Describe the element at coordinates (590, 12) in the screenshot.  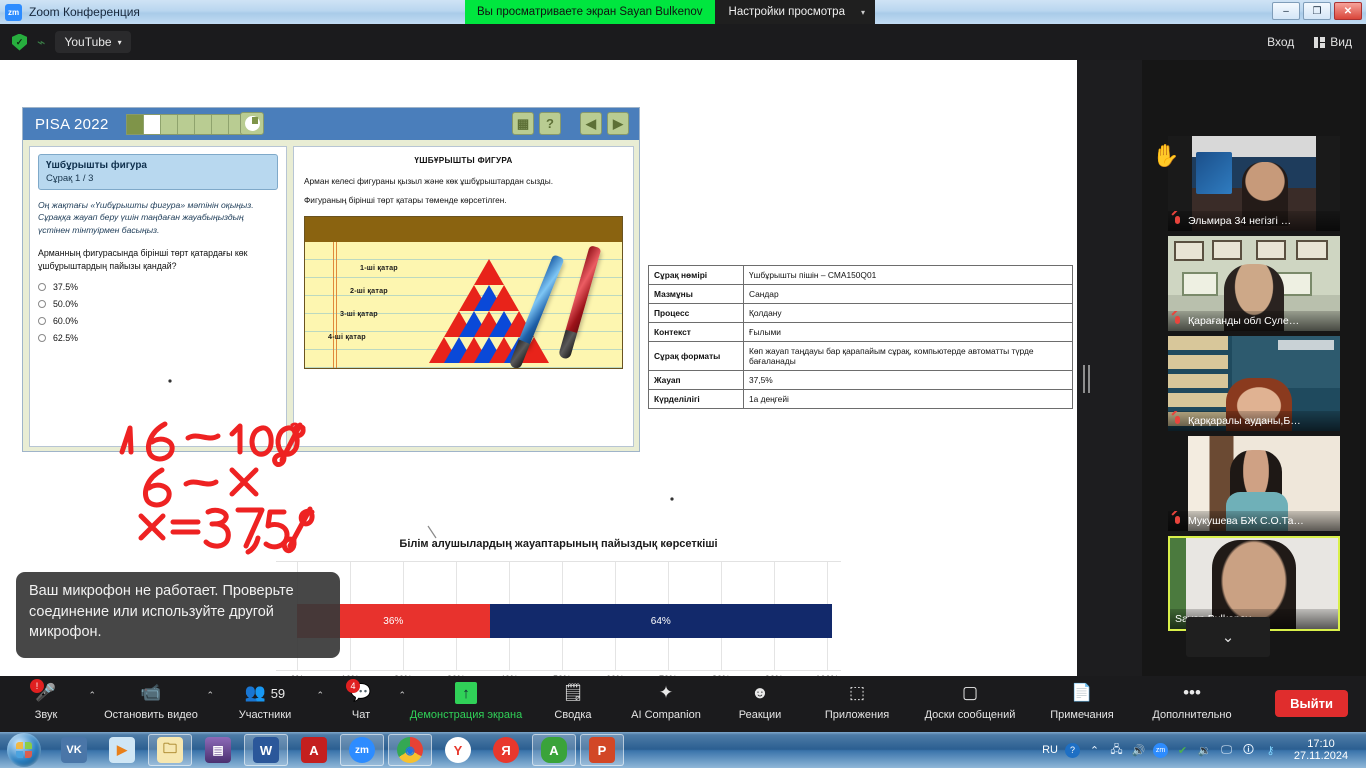
I see `share-notice: Вы просматриваете экран Sayan Bulkenov` at that location.